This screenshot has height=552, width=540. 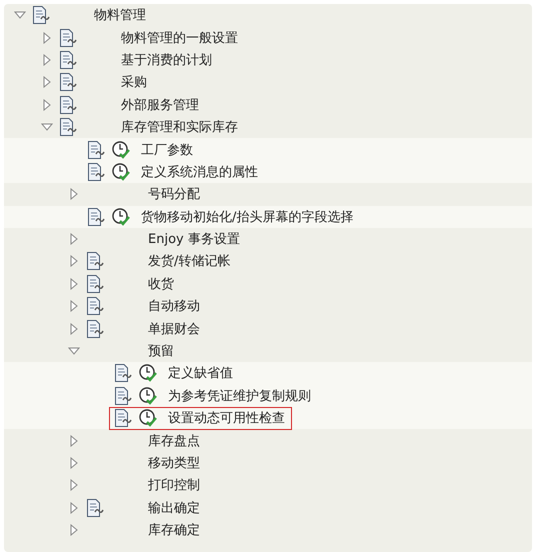 I want to click on tree-item: 打印控制, so click(x=174, y=485).